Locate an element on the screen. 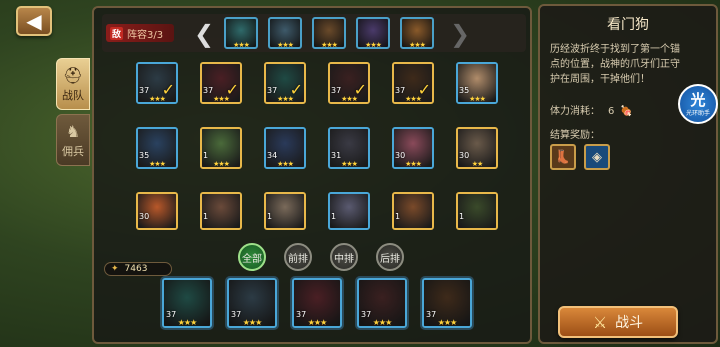 This screenshot has width=720, height=347. blue-gem-icon: ◈ is located at coordinates (597, 157).